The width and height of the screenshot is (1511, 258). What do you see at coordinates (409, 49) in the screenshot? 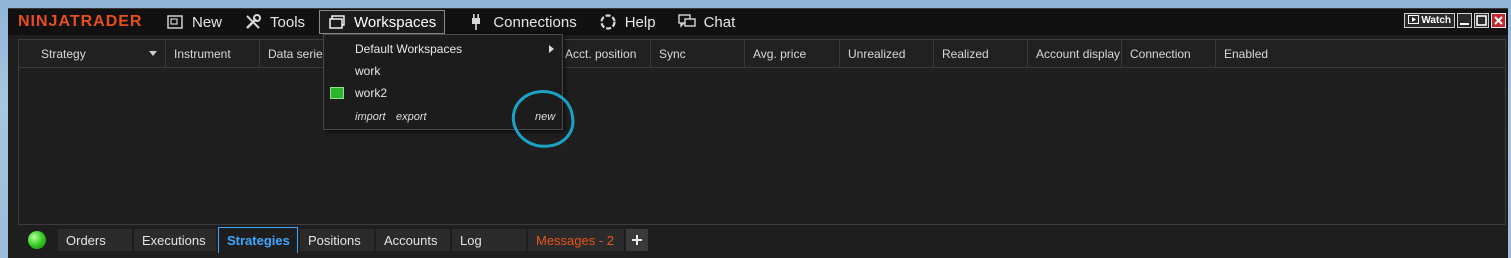
I see `workspace-item-label: Default Workspaces` at bounding box center [409, 49].